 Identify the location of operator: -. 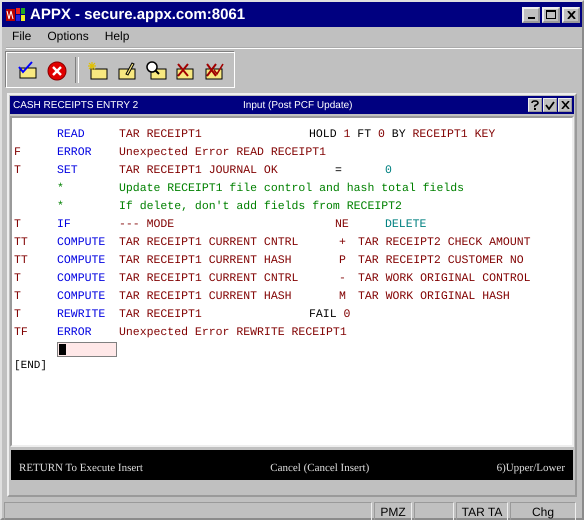
(343, 278).